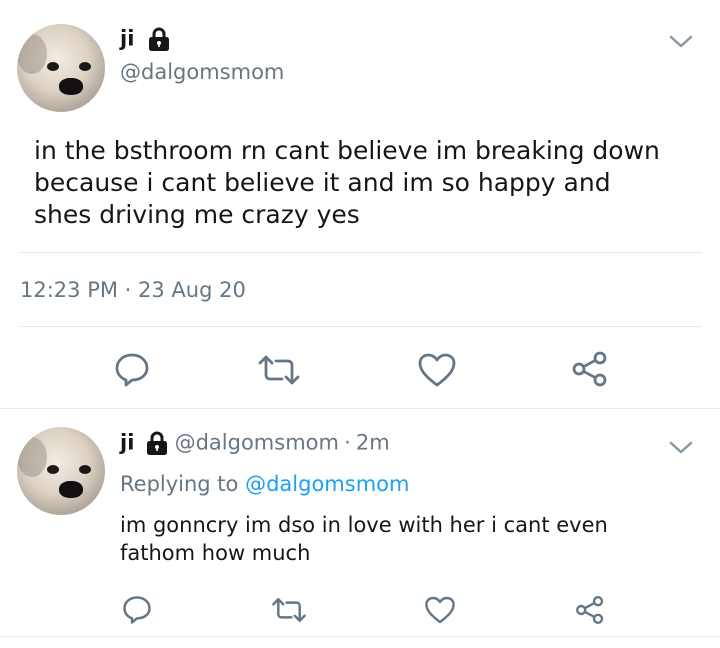 This screenshot has width=720, height=648. What do you see at coordinates (133, 290) in the screenshot?
I see `main-timestamp: 12:23 PM · 23 Aug 20` at bounding box center [133, 290].